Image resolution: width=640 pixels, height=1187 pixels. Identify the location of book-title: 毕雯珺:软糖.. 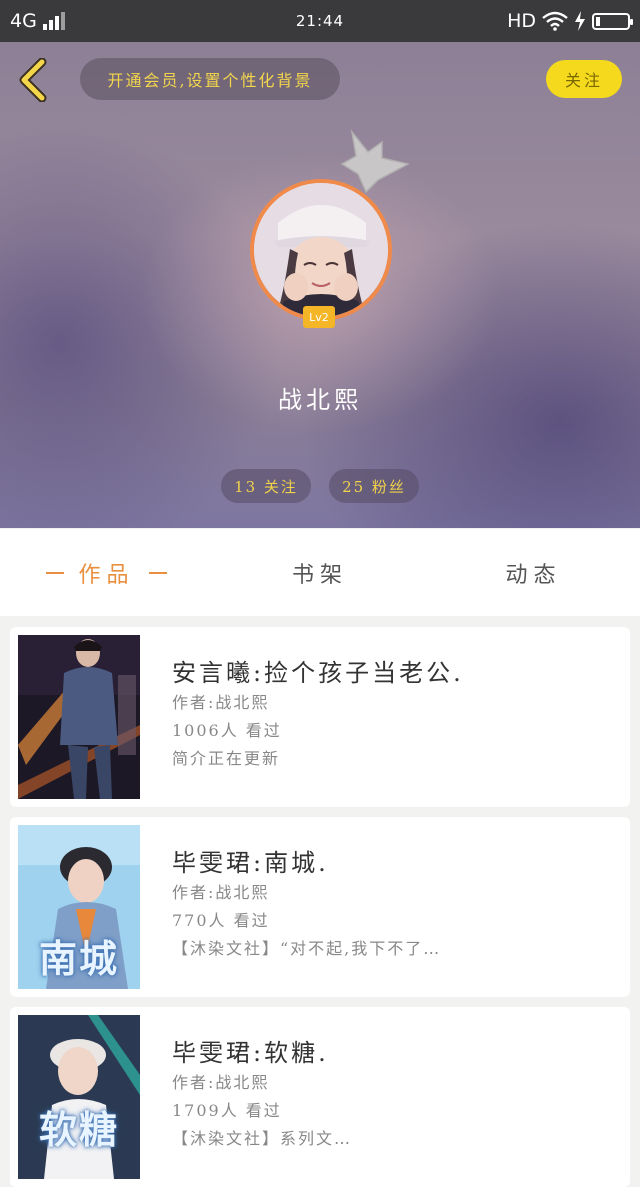
(250, 1053).